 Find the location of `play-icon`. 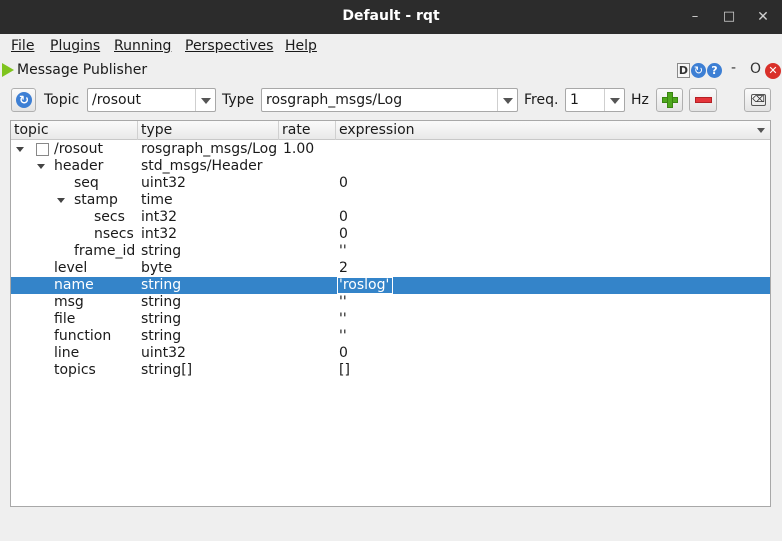

play-icon is located at coordinates (8, 70).